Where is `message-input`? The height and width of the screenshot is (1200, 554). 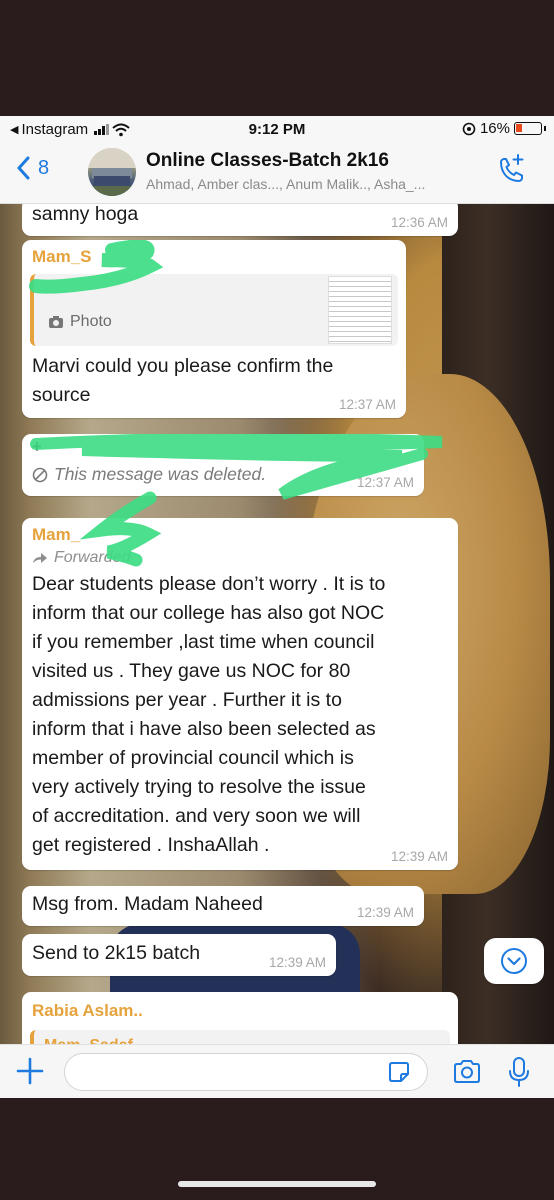 message-input is located at coordinates (246, 1072).